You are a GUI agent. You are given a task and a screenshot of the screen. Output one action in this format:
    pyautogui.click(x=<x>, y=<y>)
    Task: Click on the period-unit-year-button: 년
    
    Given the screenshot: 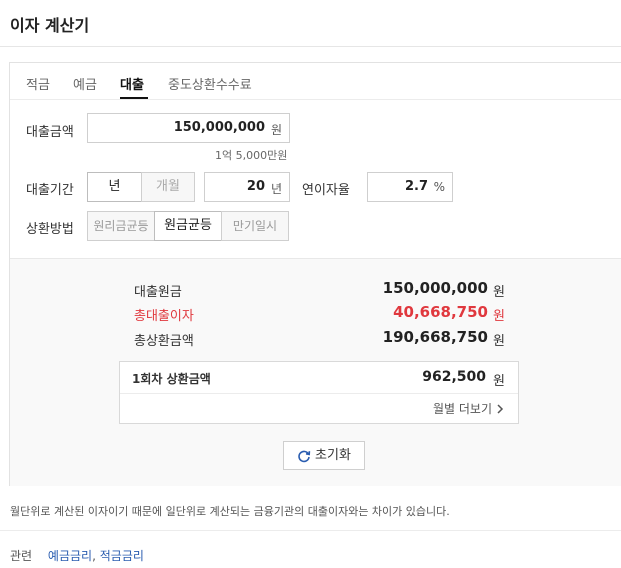 What is the action you would take?
    pyautogui.click(x=114, y=187)
    